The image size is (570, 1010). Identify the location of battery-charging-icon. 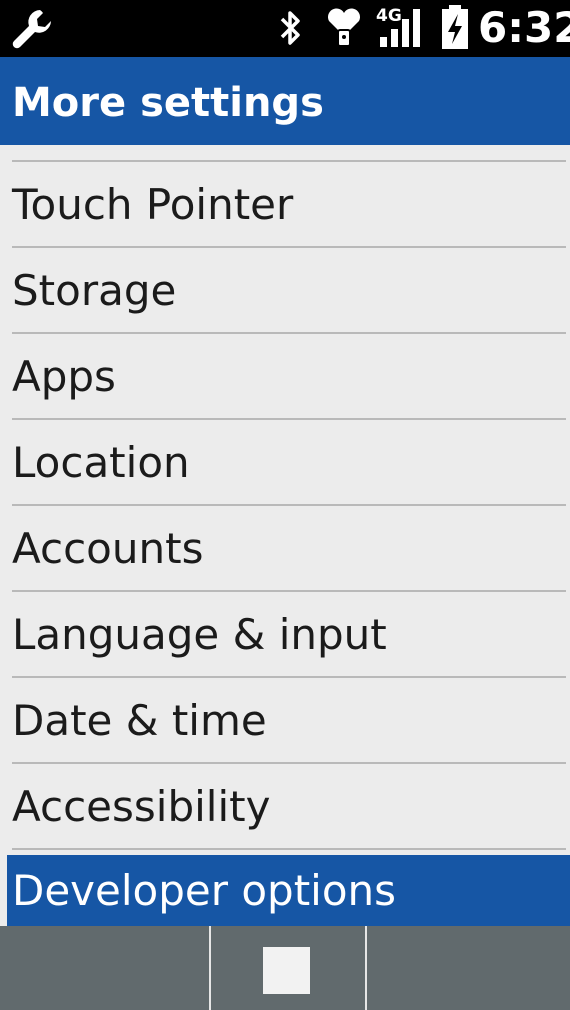
(455, 27).